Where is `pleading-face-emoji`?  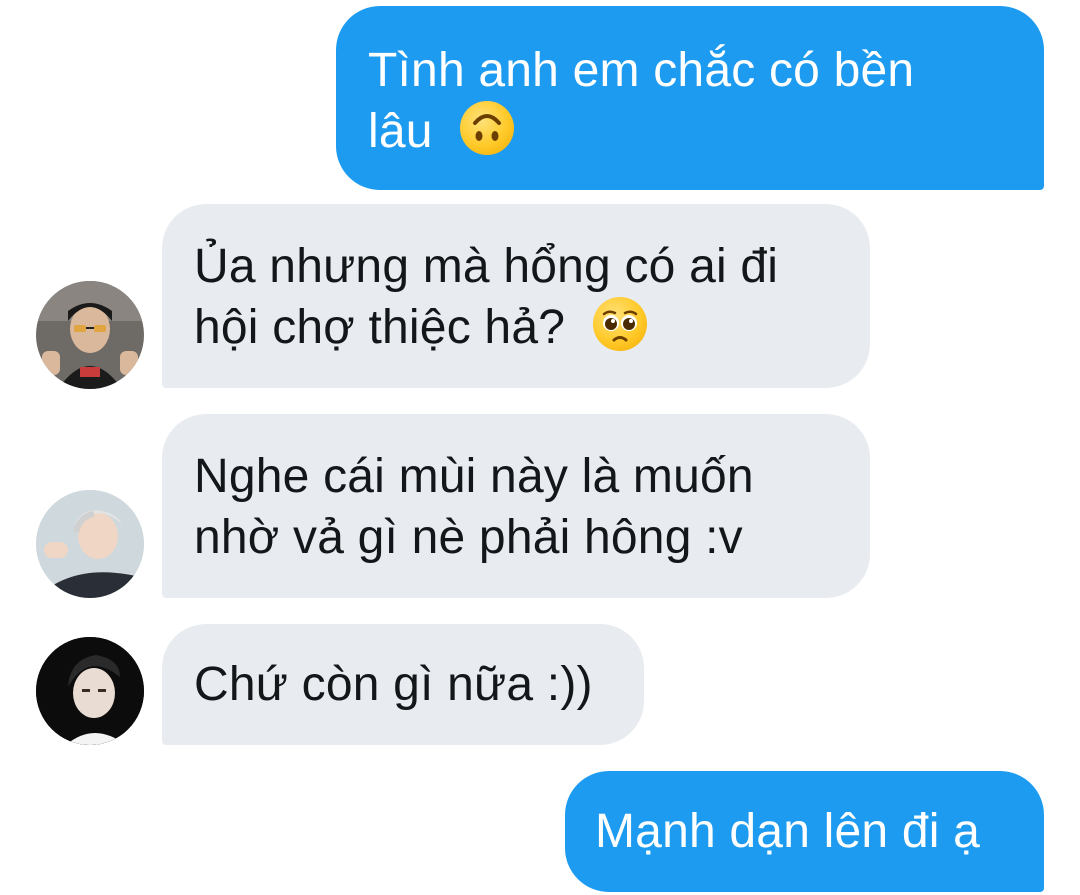 pleading-face-emoji is located at coordinates (619, 324).